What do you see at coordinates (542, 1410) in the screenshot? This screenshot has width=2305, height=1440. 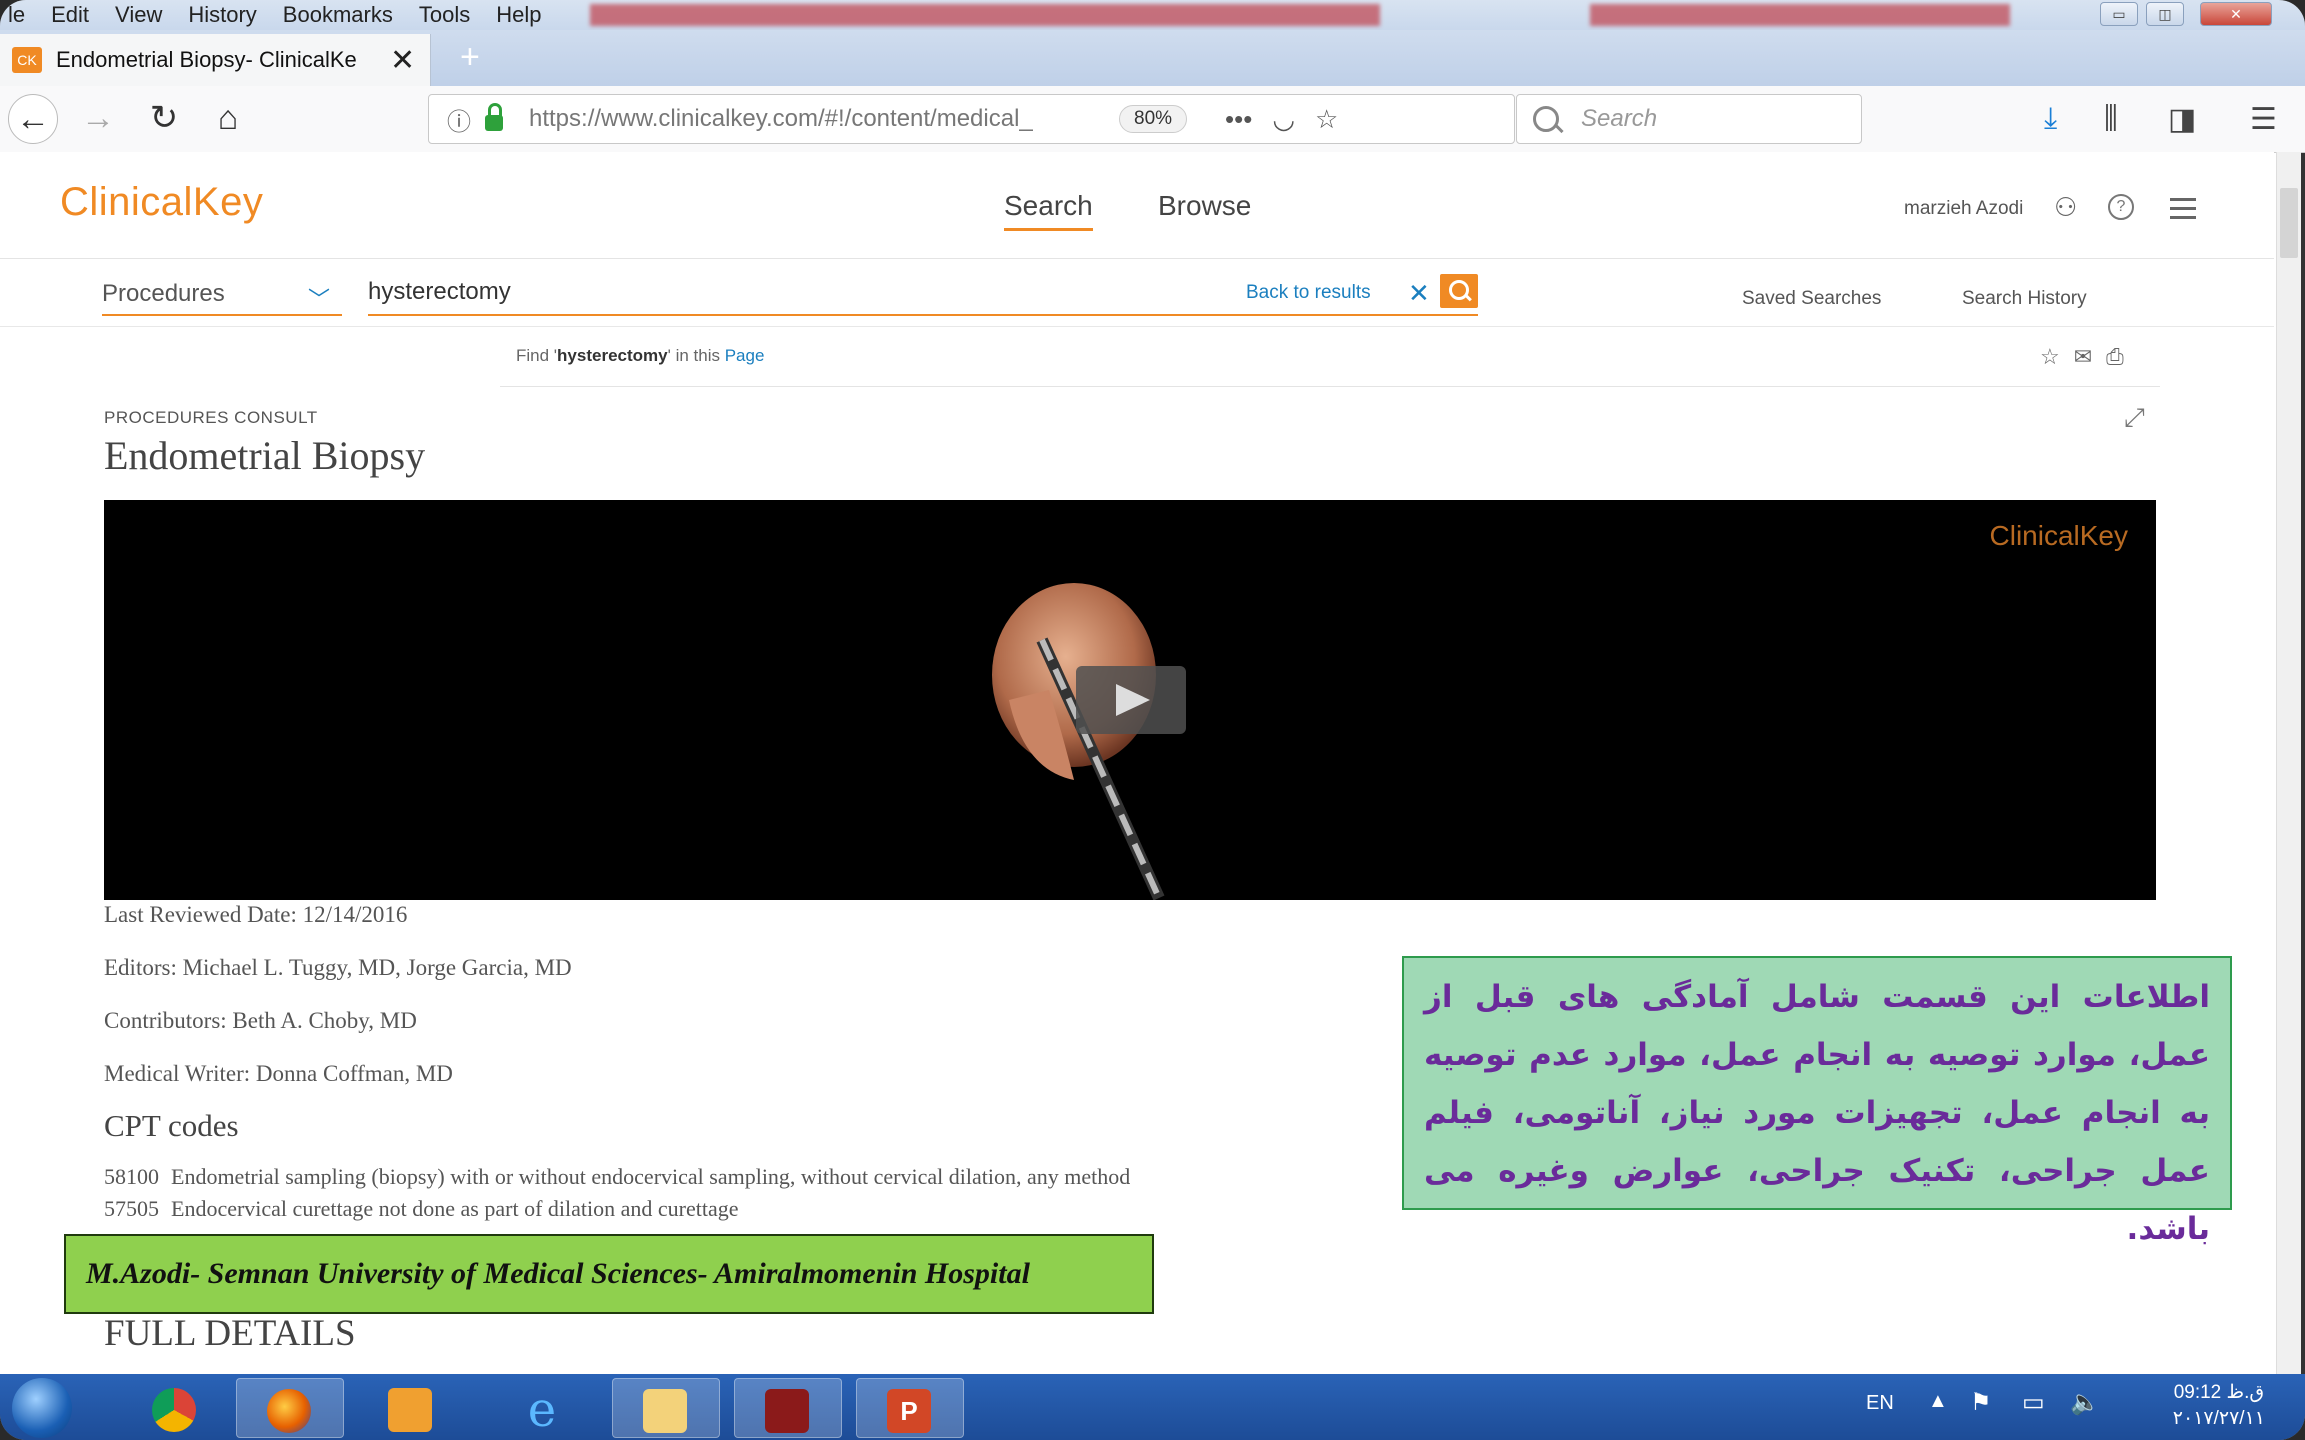 I see `internet-explorer-icon: e` at bounding box center [542, 1410].